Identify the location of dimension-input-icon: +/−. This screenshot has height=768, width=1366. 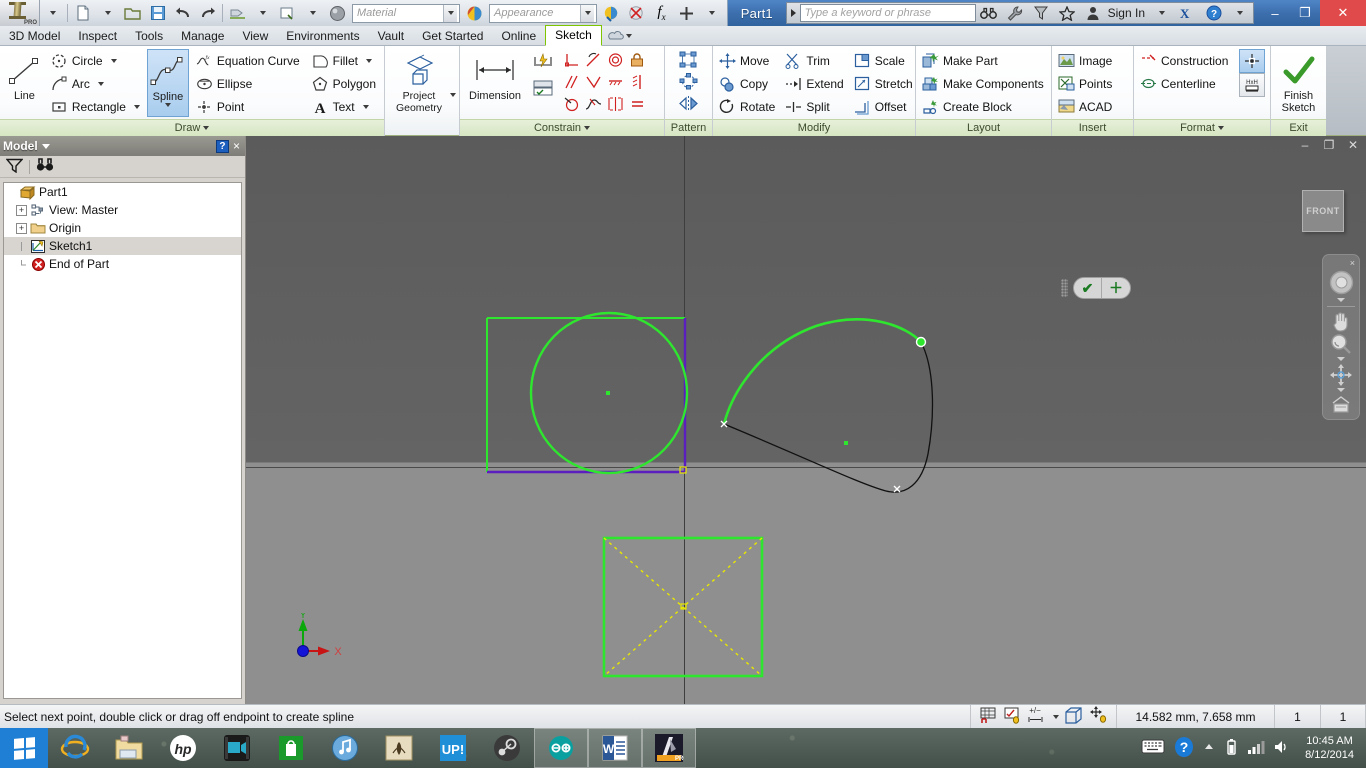
(1037, 716).